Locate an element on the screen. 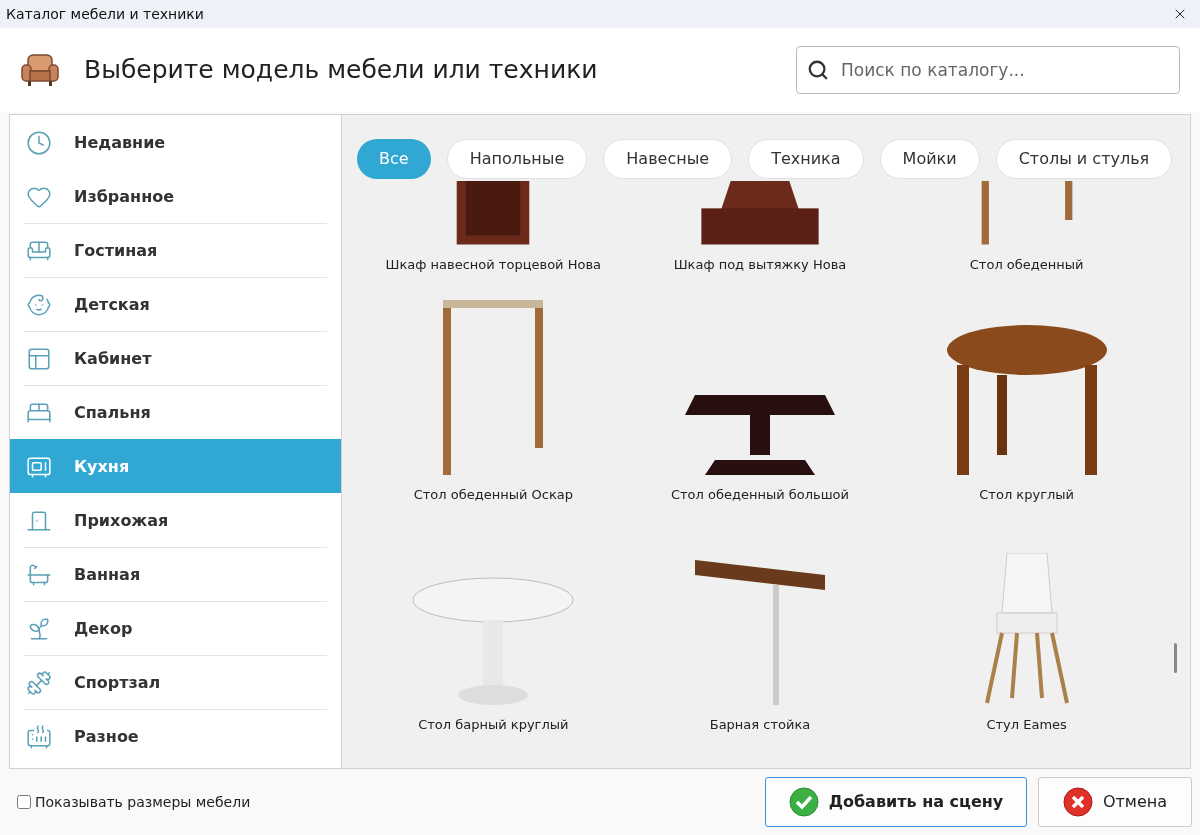 Image resolution: width=1200 pixels, height=835 pixels. product-name: Стол круглый is located at coordinates (1026, 494).